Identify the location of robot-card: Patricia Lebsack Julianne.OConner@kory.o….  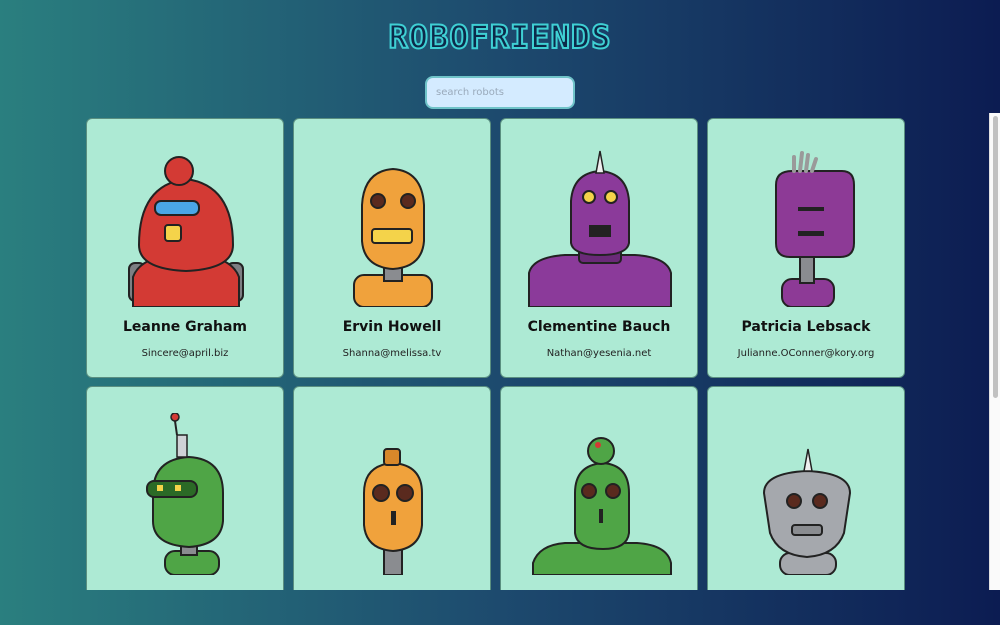
(806, 248).